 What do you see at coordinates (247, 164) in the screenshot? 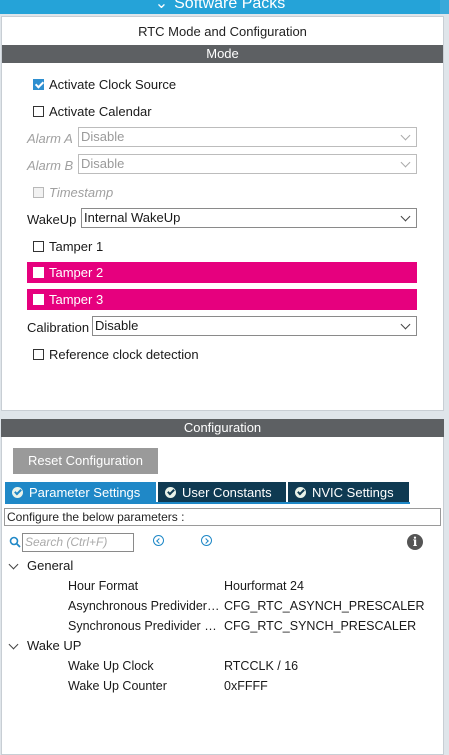
I see `alarm-b-select: Disable` at bounding box center [247, 164].